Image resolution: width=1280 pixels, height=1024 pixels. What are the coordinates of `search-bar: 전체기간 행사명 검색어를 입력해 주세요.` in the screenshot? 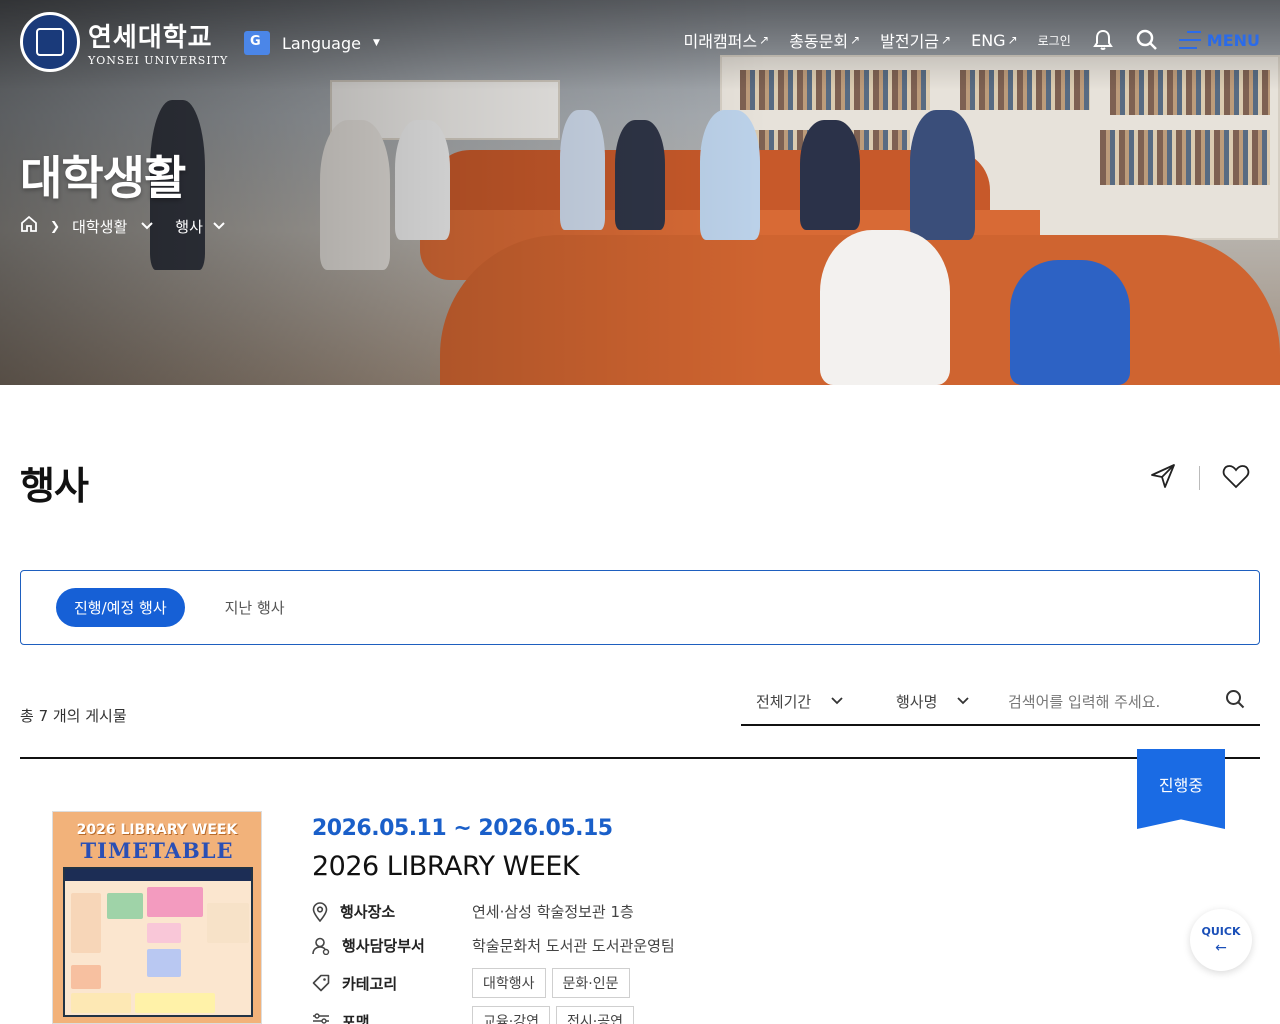 It's located at (1000, 702).